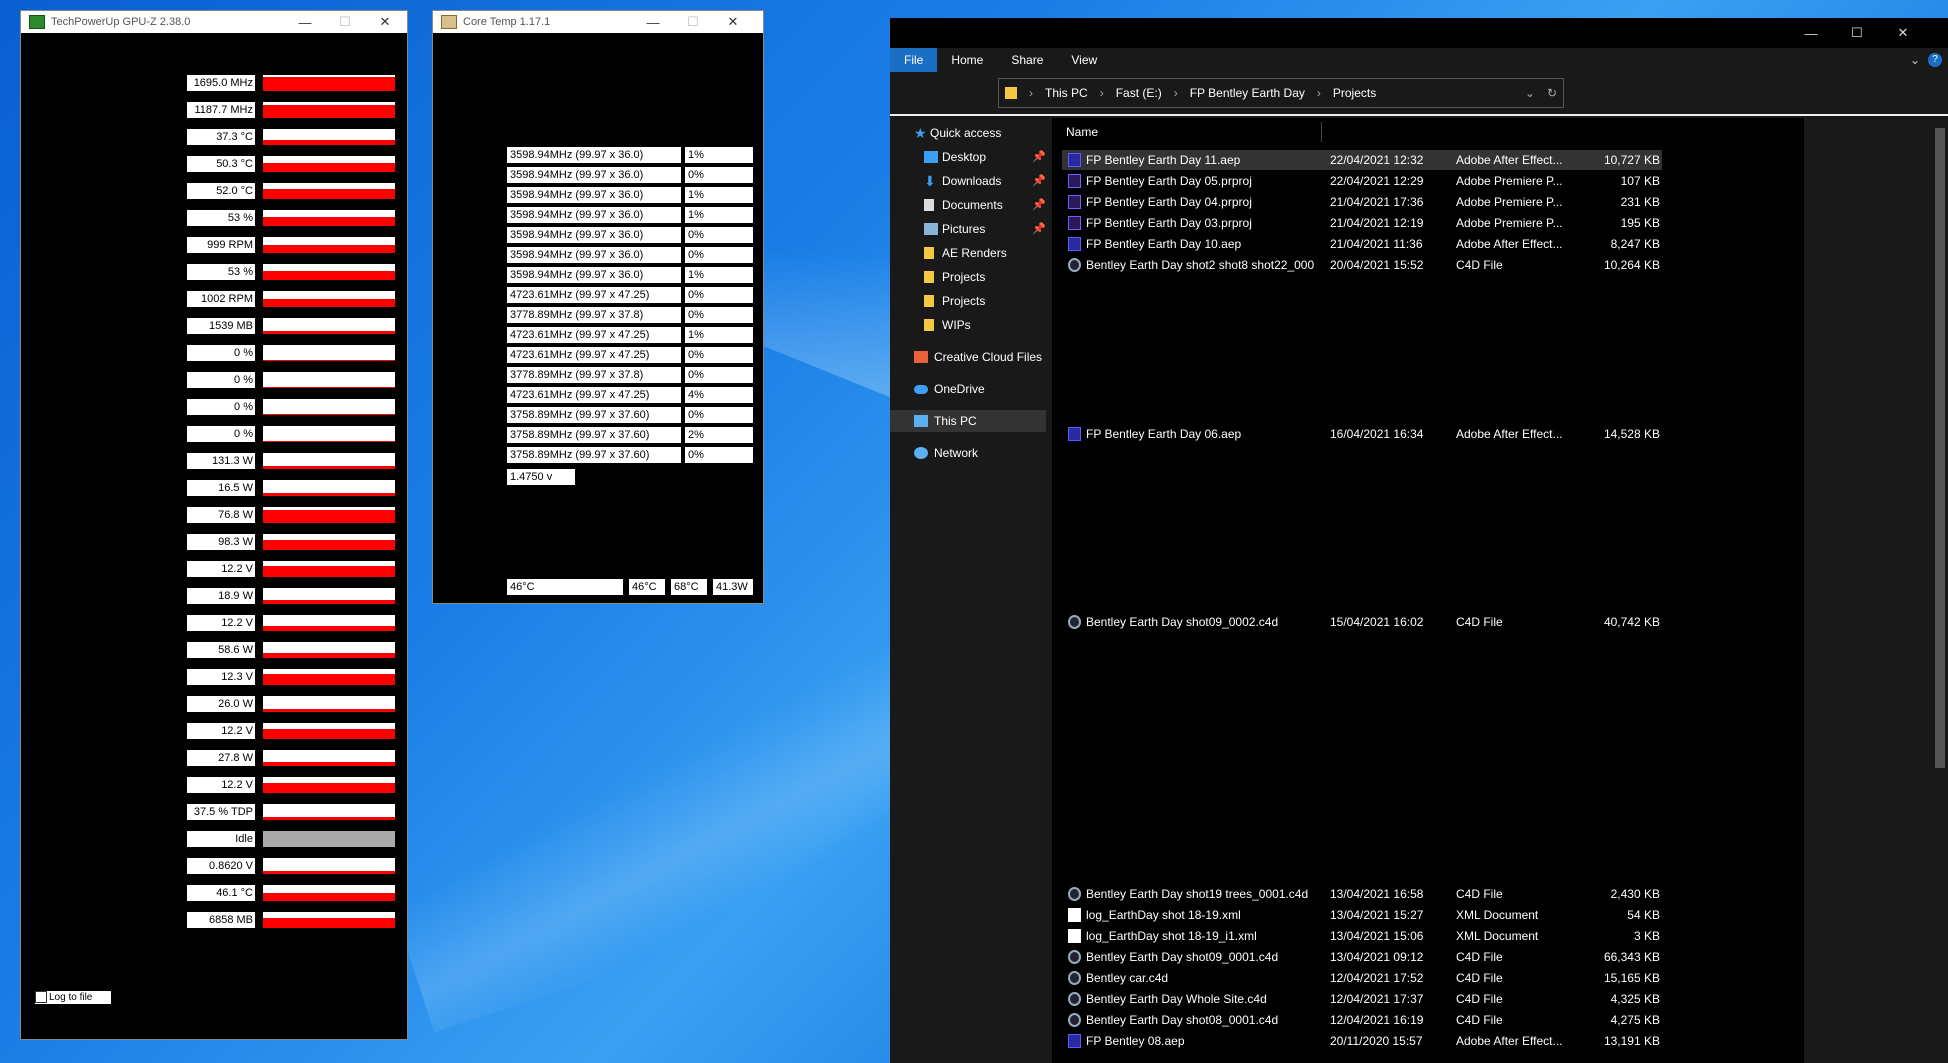 The width and height of the screenshot is (1948, 1063). I want to click on tab-file: File, so click(914, 60).